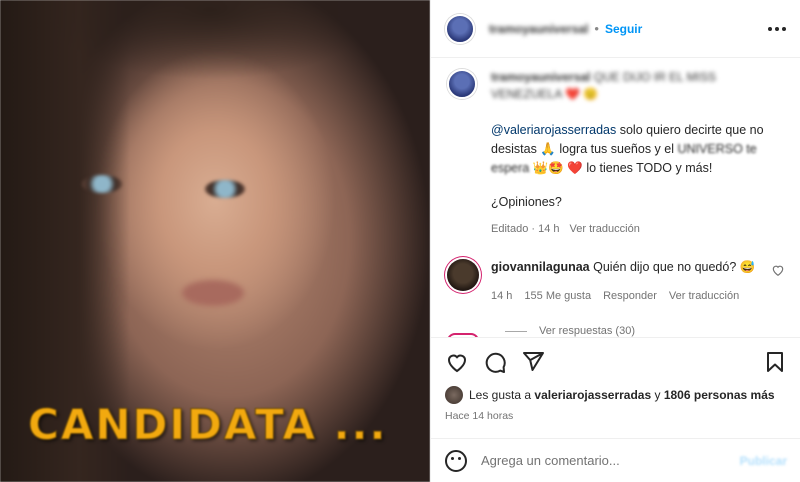 The height and width of the screenshot is (482, 800). What do you see at coordinates (777, 28) in the screenshot?
I see `more-options-icon` at bounding box center [777, 28].